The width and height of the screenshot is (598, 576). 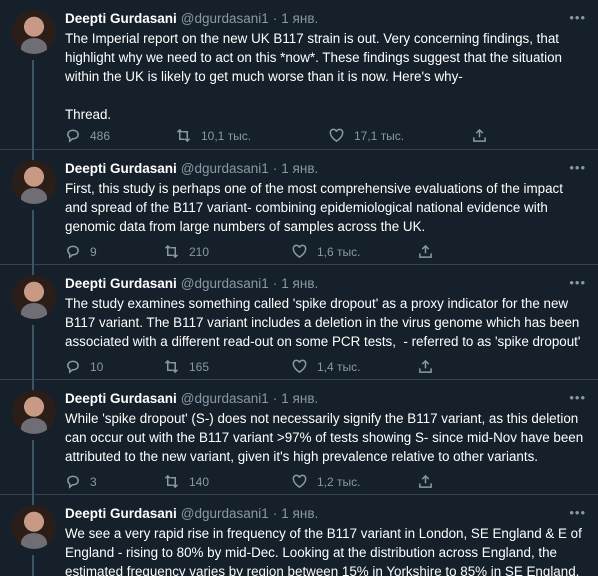 I want to click on like-button: 1,2 тыс., so click(x=326, y=481).